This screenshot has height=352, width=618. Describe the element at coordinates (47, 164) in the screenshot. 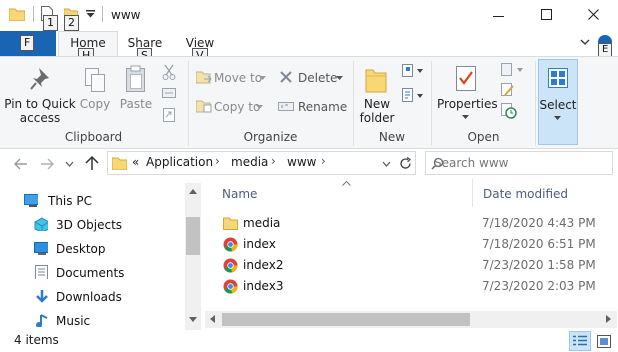

I see `forward-arrow-icon` at that location.